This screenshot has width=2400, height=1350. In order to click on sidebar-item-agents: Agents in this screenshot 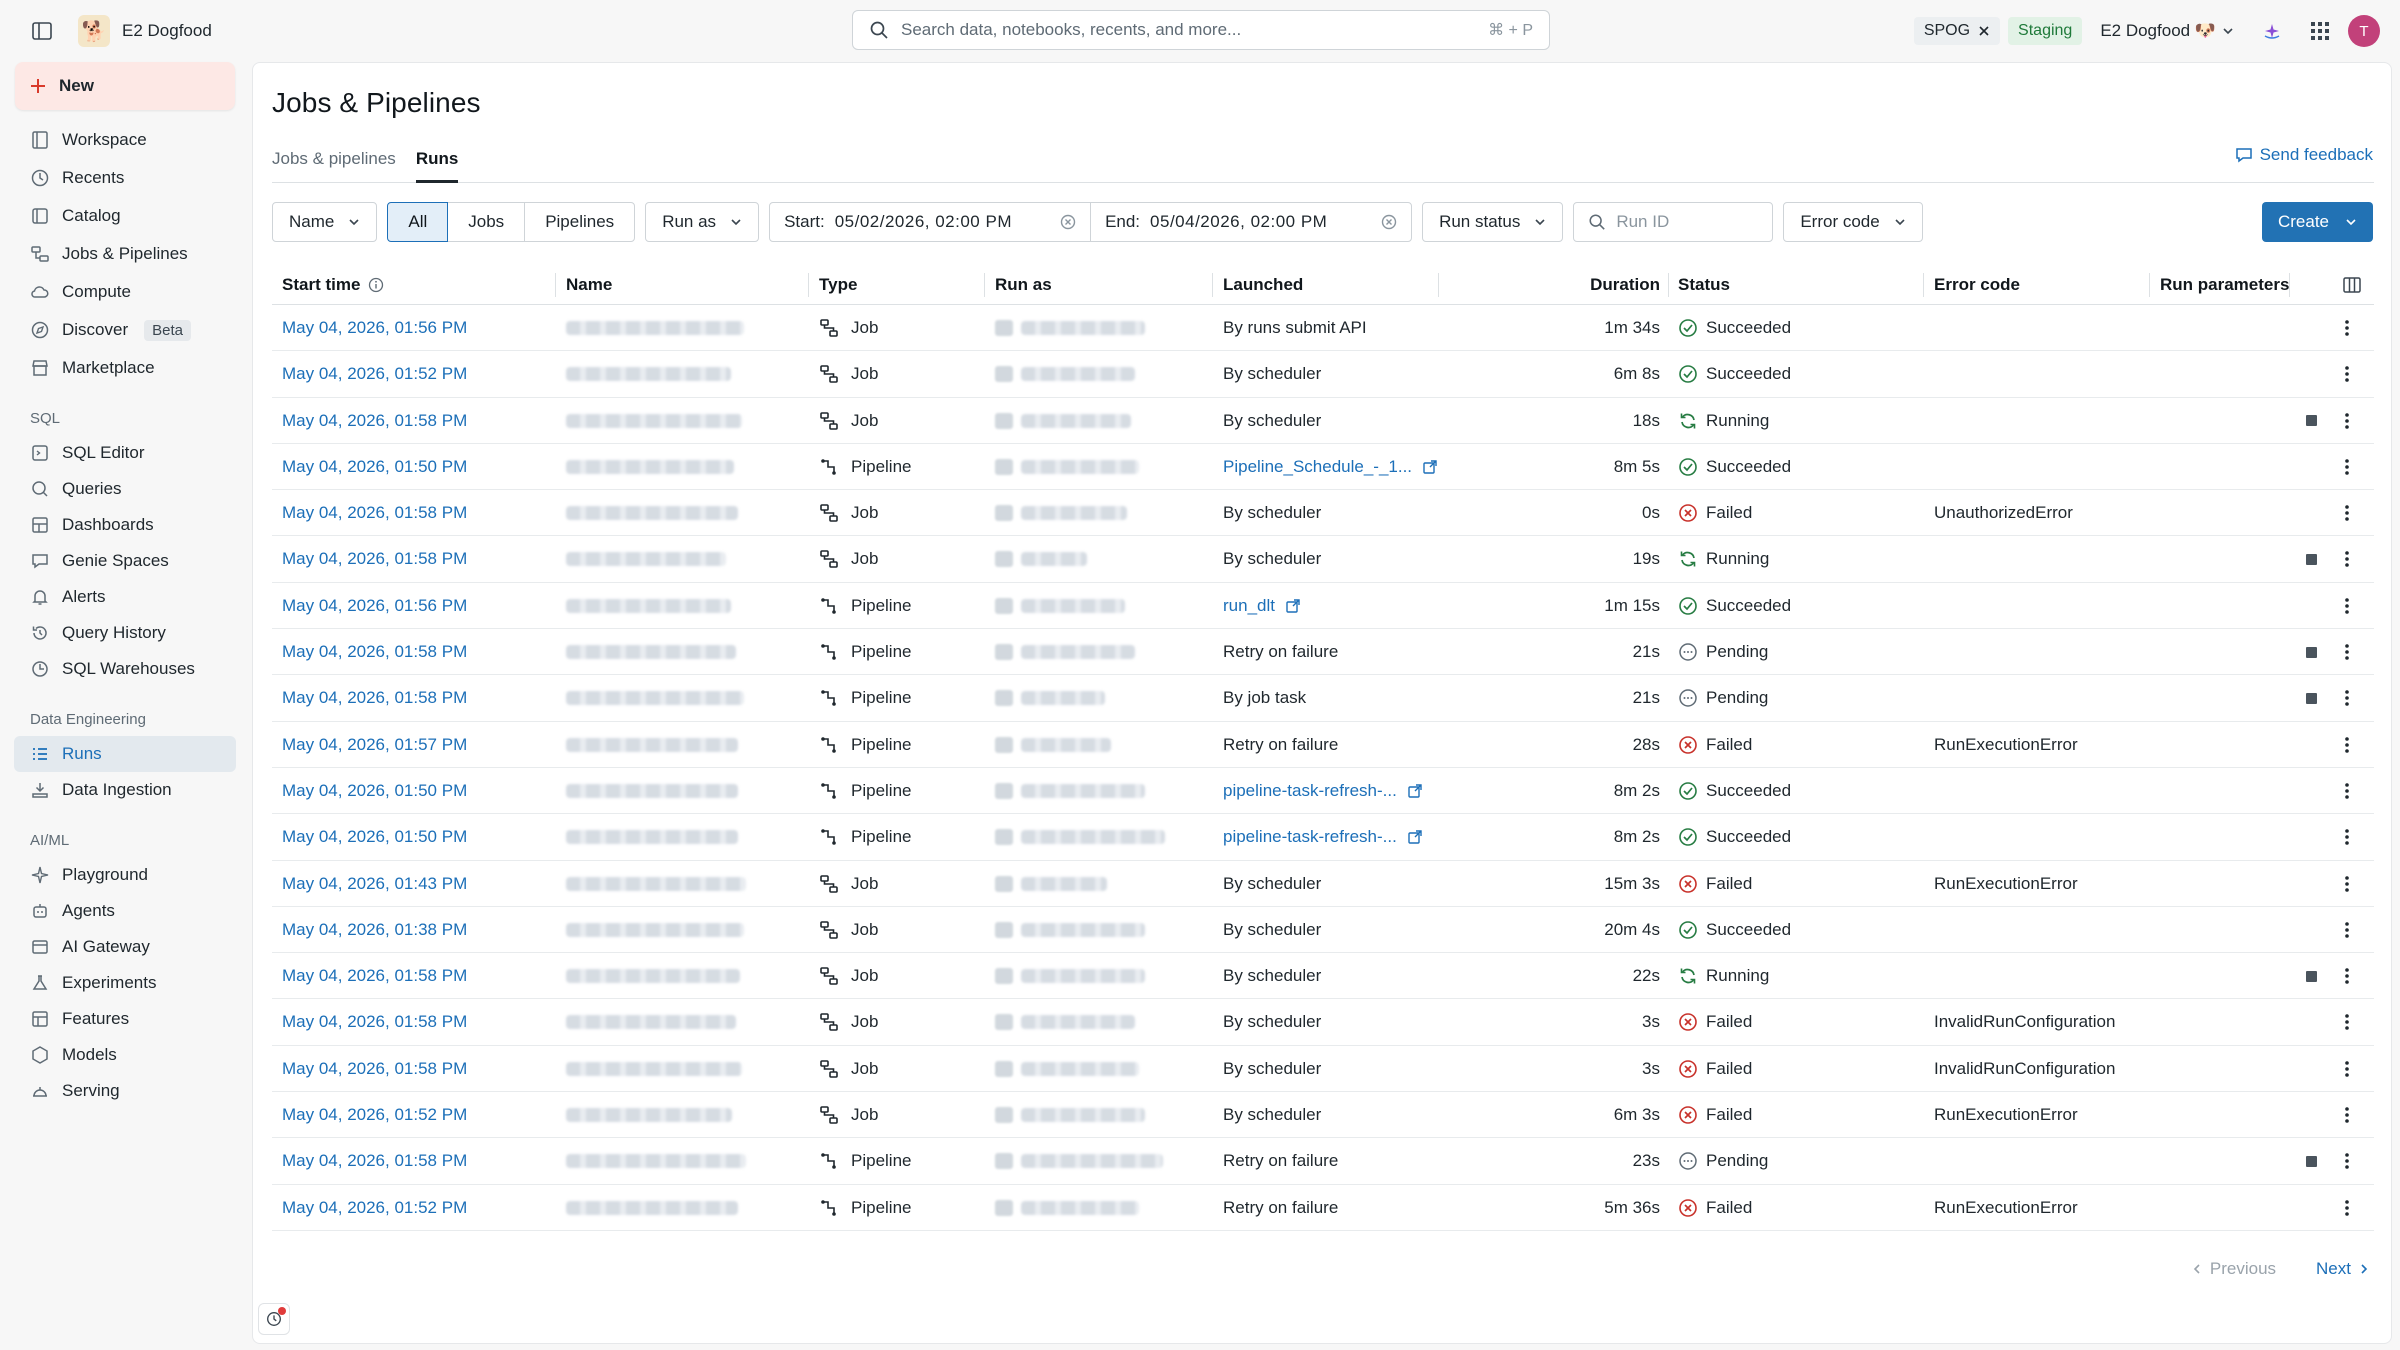, I will do `click(125, 911)`.